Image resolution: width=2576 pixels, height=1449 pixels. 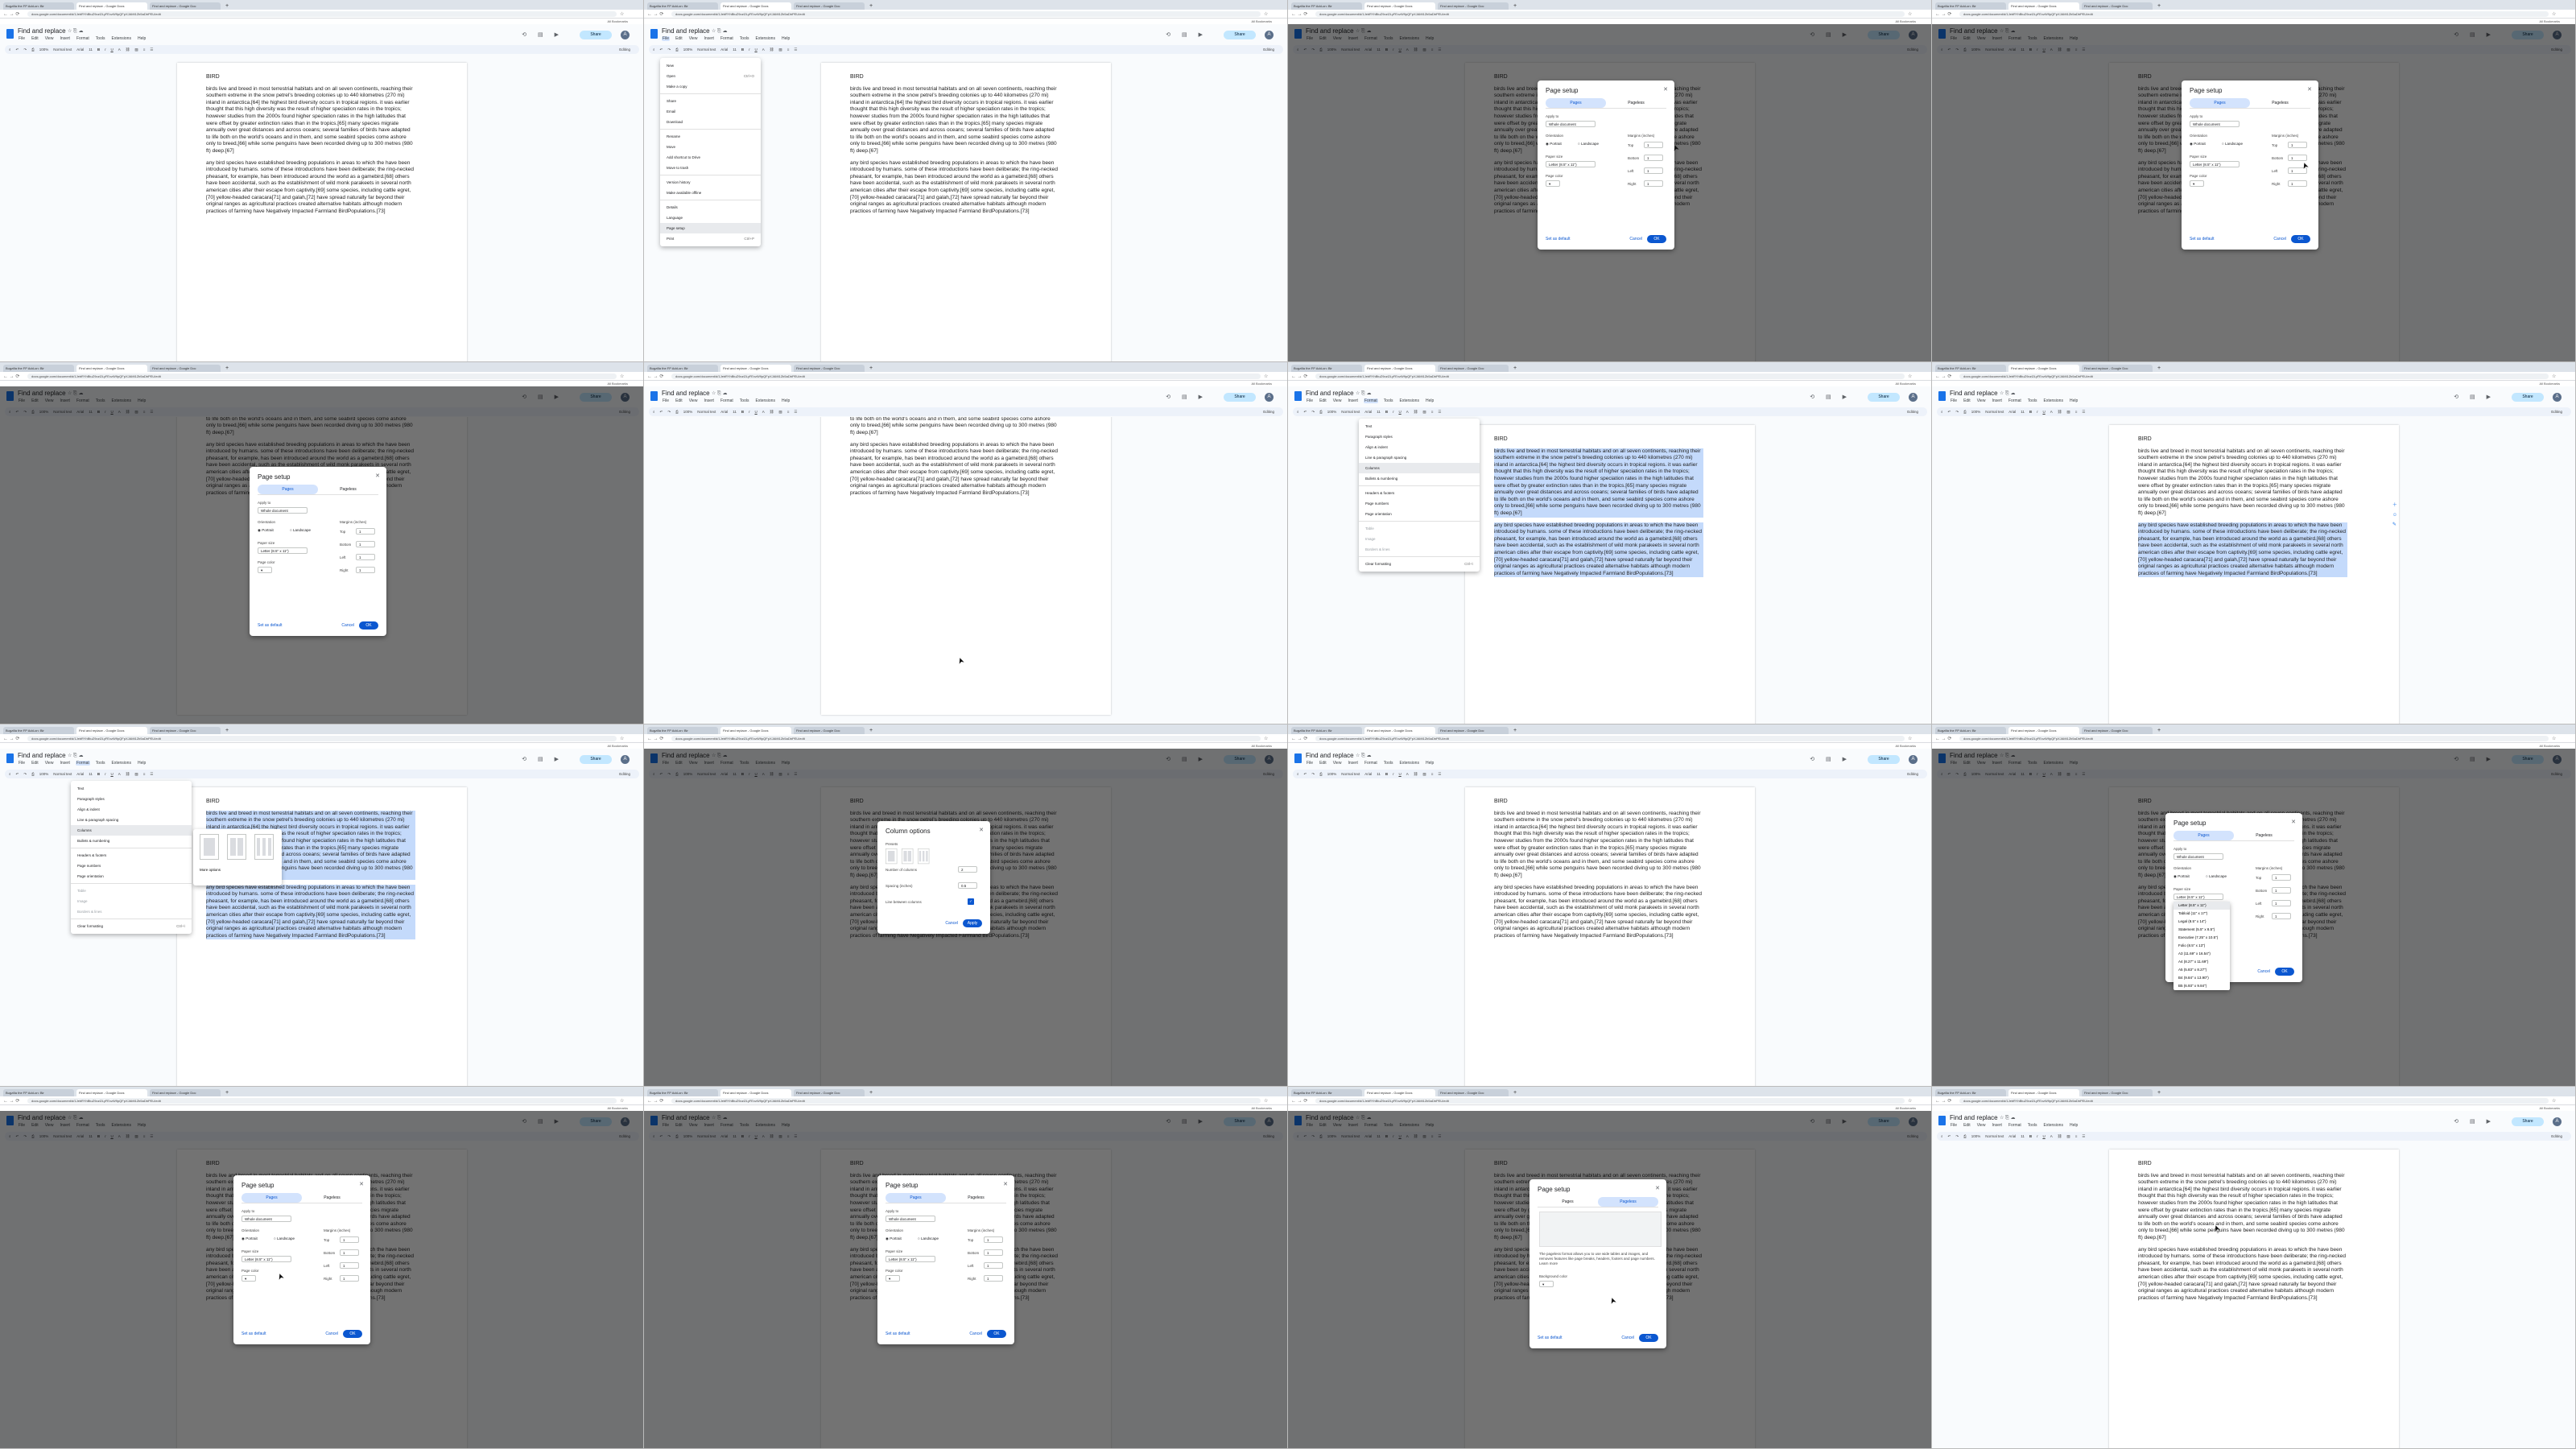 What do you see at coordinates (2202, 914) in the screenshot?
I see `paper-size-option: Tabloid (11" x 17")` at bounding box center [2202, 914].